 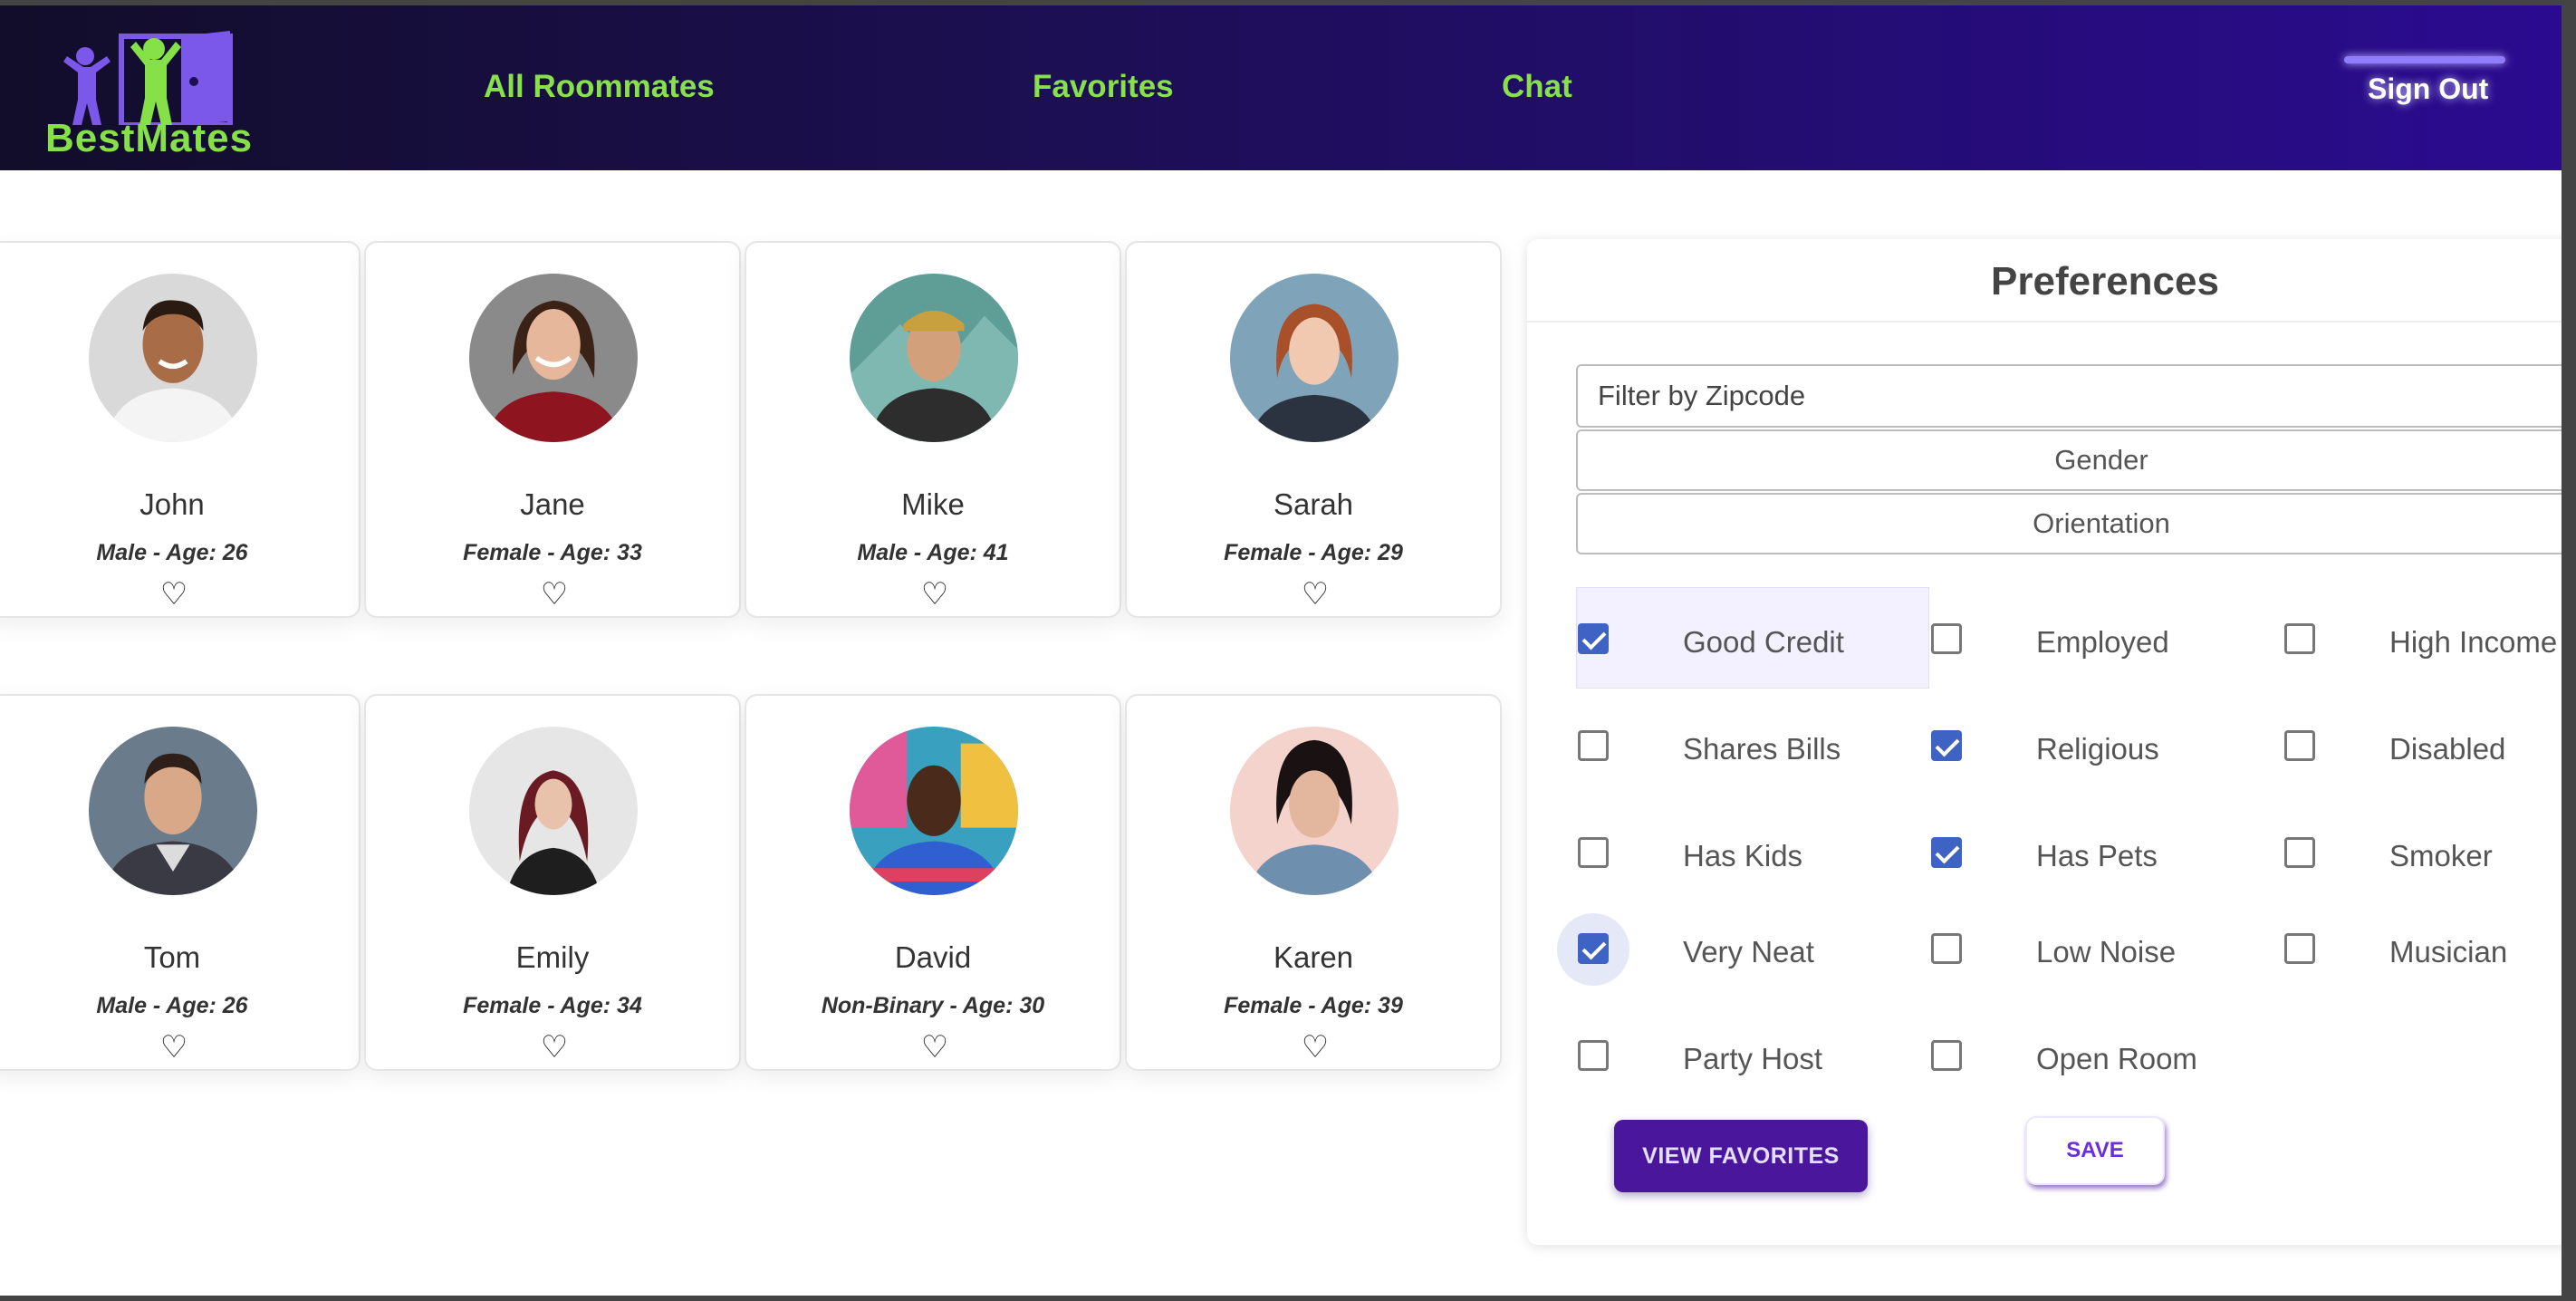 What do you see at coordinates (1313, 552) in the screenshot?
I see `roommate-info: Female - Age: 29` at bounding box center [1313, 552].